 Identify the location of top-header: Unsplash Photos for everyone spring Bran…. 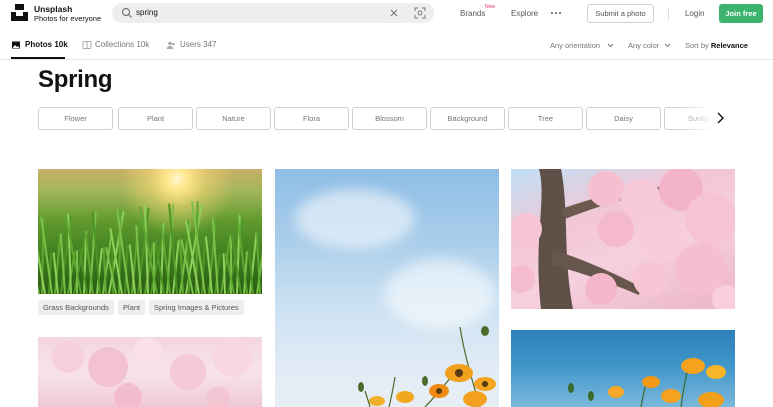
(386, 14).